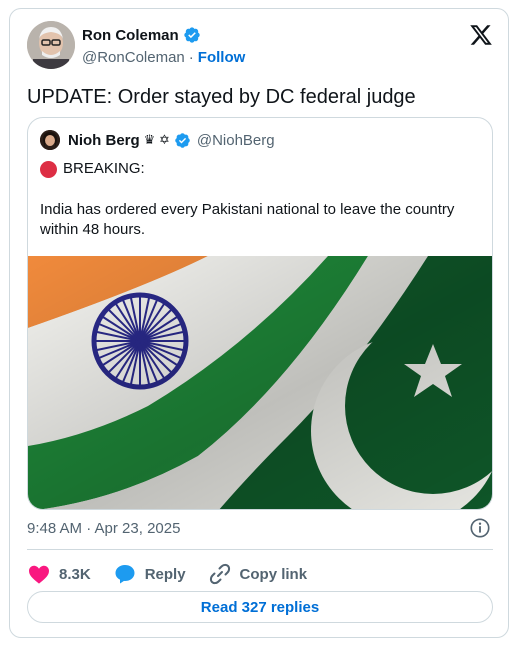  Describe the element at coordinates (221, 97) in the screenshot. I see `tweet-text: UPDATE: Order stayed by DC federal judge` at that location.